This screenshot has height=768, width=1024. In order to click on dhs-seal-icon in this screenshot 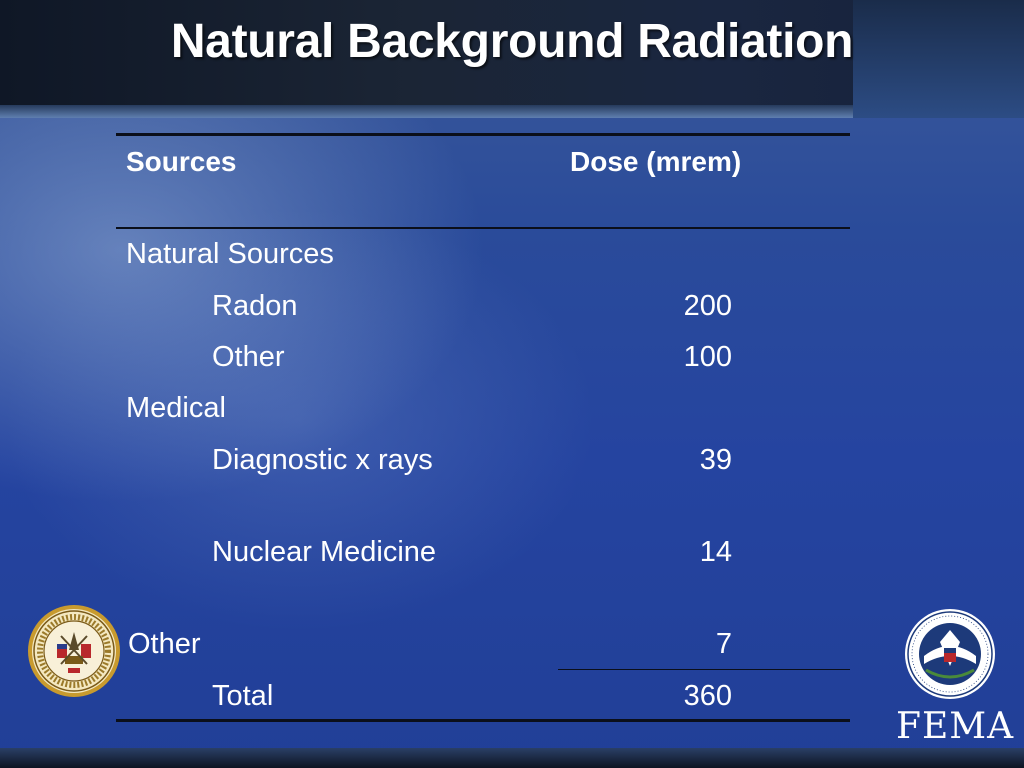, I will do `click(950, 654)`.